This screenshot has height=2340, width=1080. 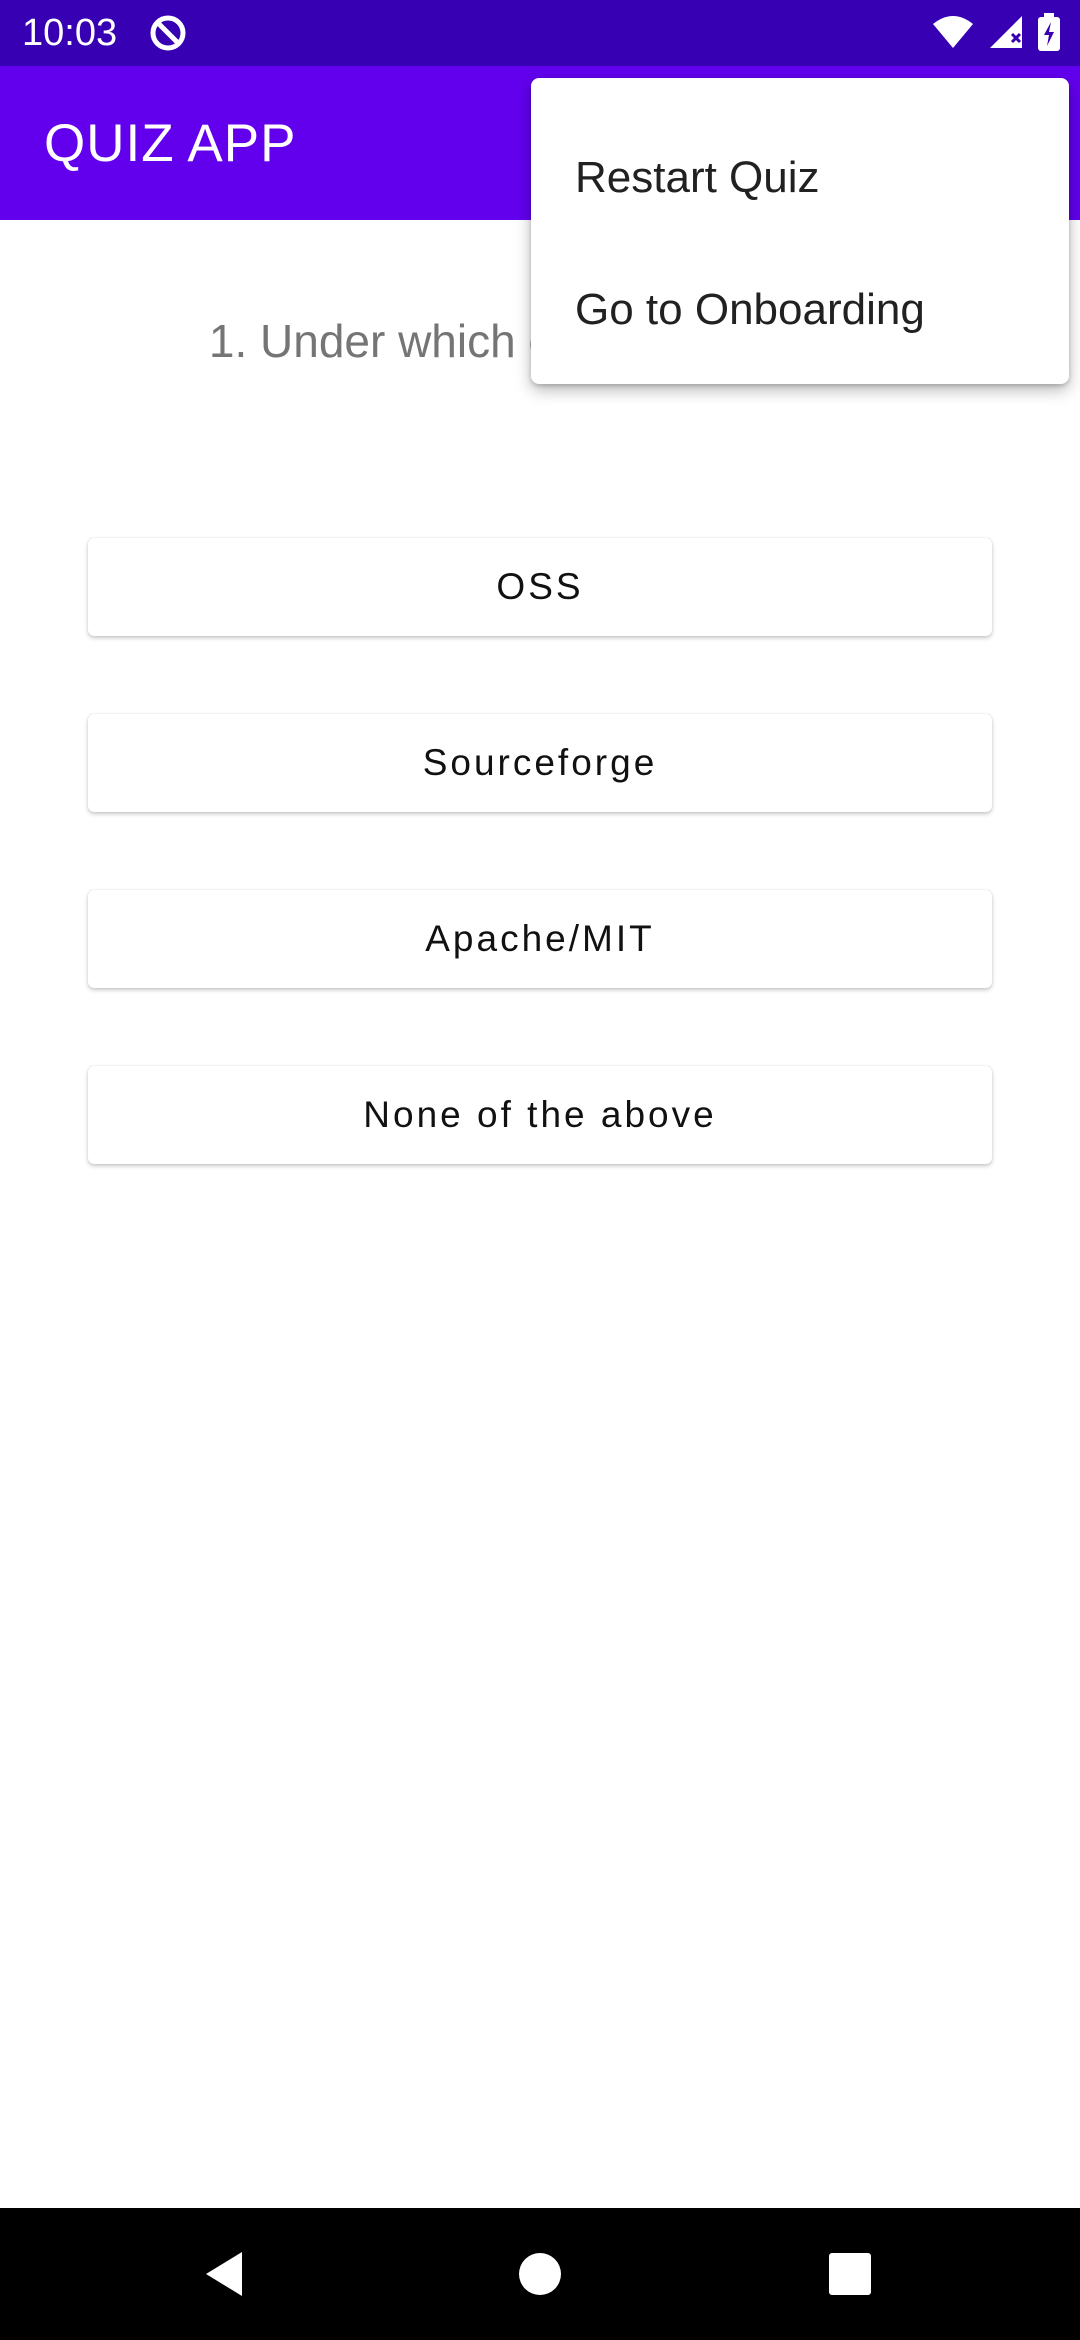 I want to click on home-icon, so click(x=540, y=2274).